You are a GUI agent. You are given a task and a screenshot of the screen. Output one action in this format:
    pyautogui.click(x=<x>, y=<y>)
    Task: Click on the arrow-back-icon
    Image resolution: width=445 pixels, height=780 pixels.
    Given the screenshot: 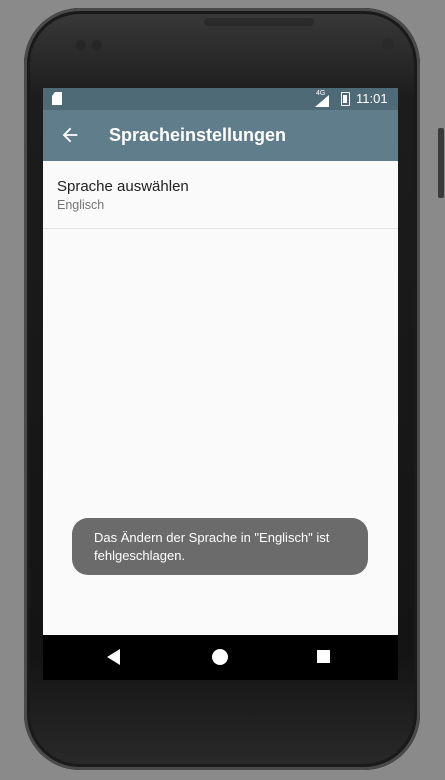 What is the action you would take?
    pyautogui.click(x=70, y=135)
    